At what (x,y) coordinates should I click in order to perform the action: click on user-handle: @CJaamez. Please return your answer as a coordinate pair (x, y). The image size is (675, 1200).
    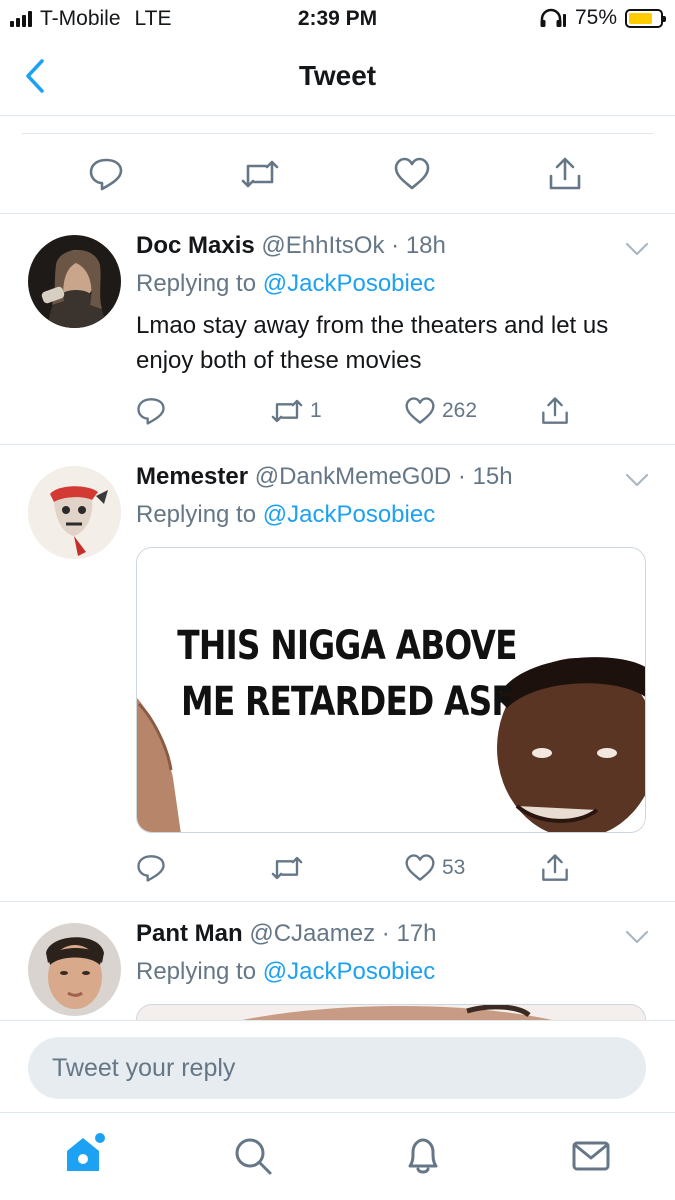
    Looking at the image, I should click on (312, 933).